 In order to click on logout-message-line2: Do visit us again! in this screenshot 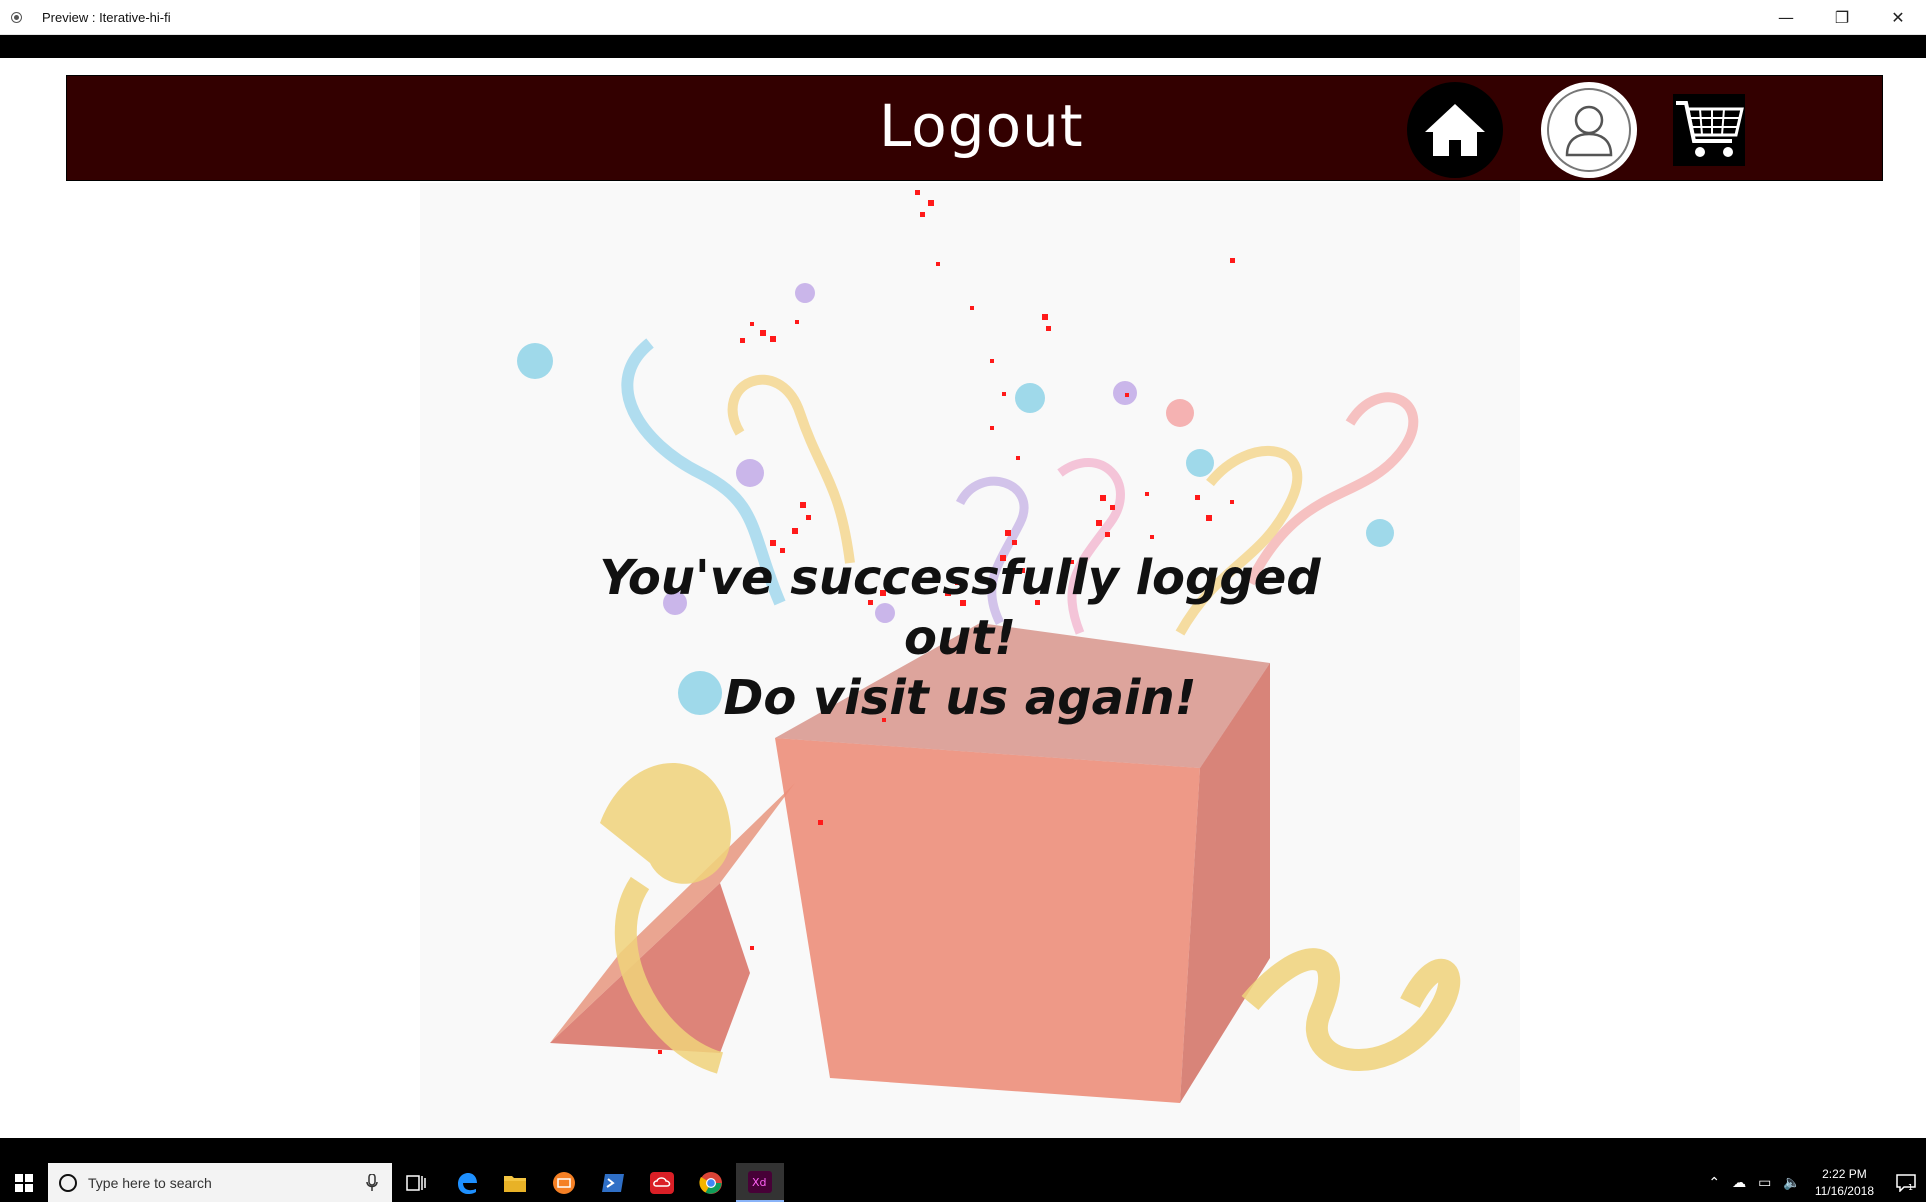, I will do `click(960, 698)`.